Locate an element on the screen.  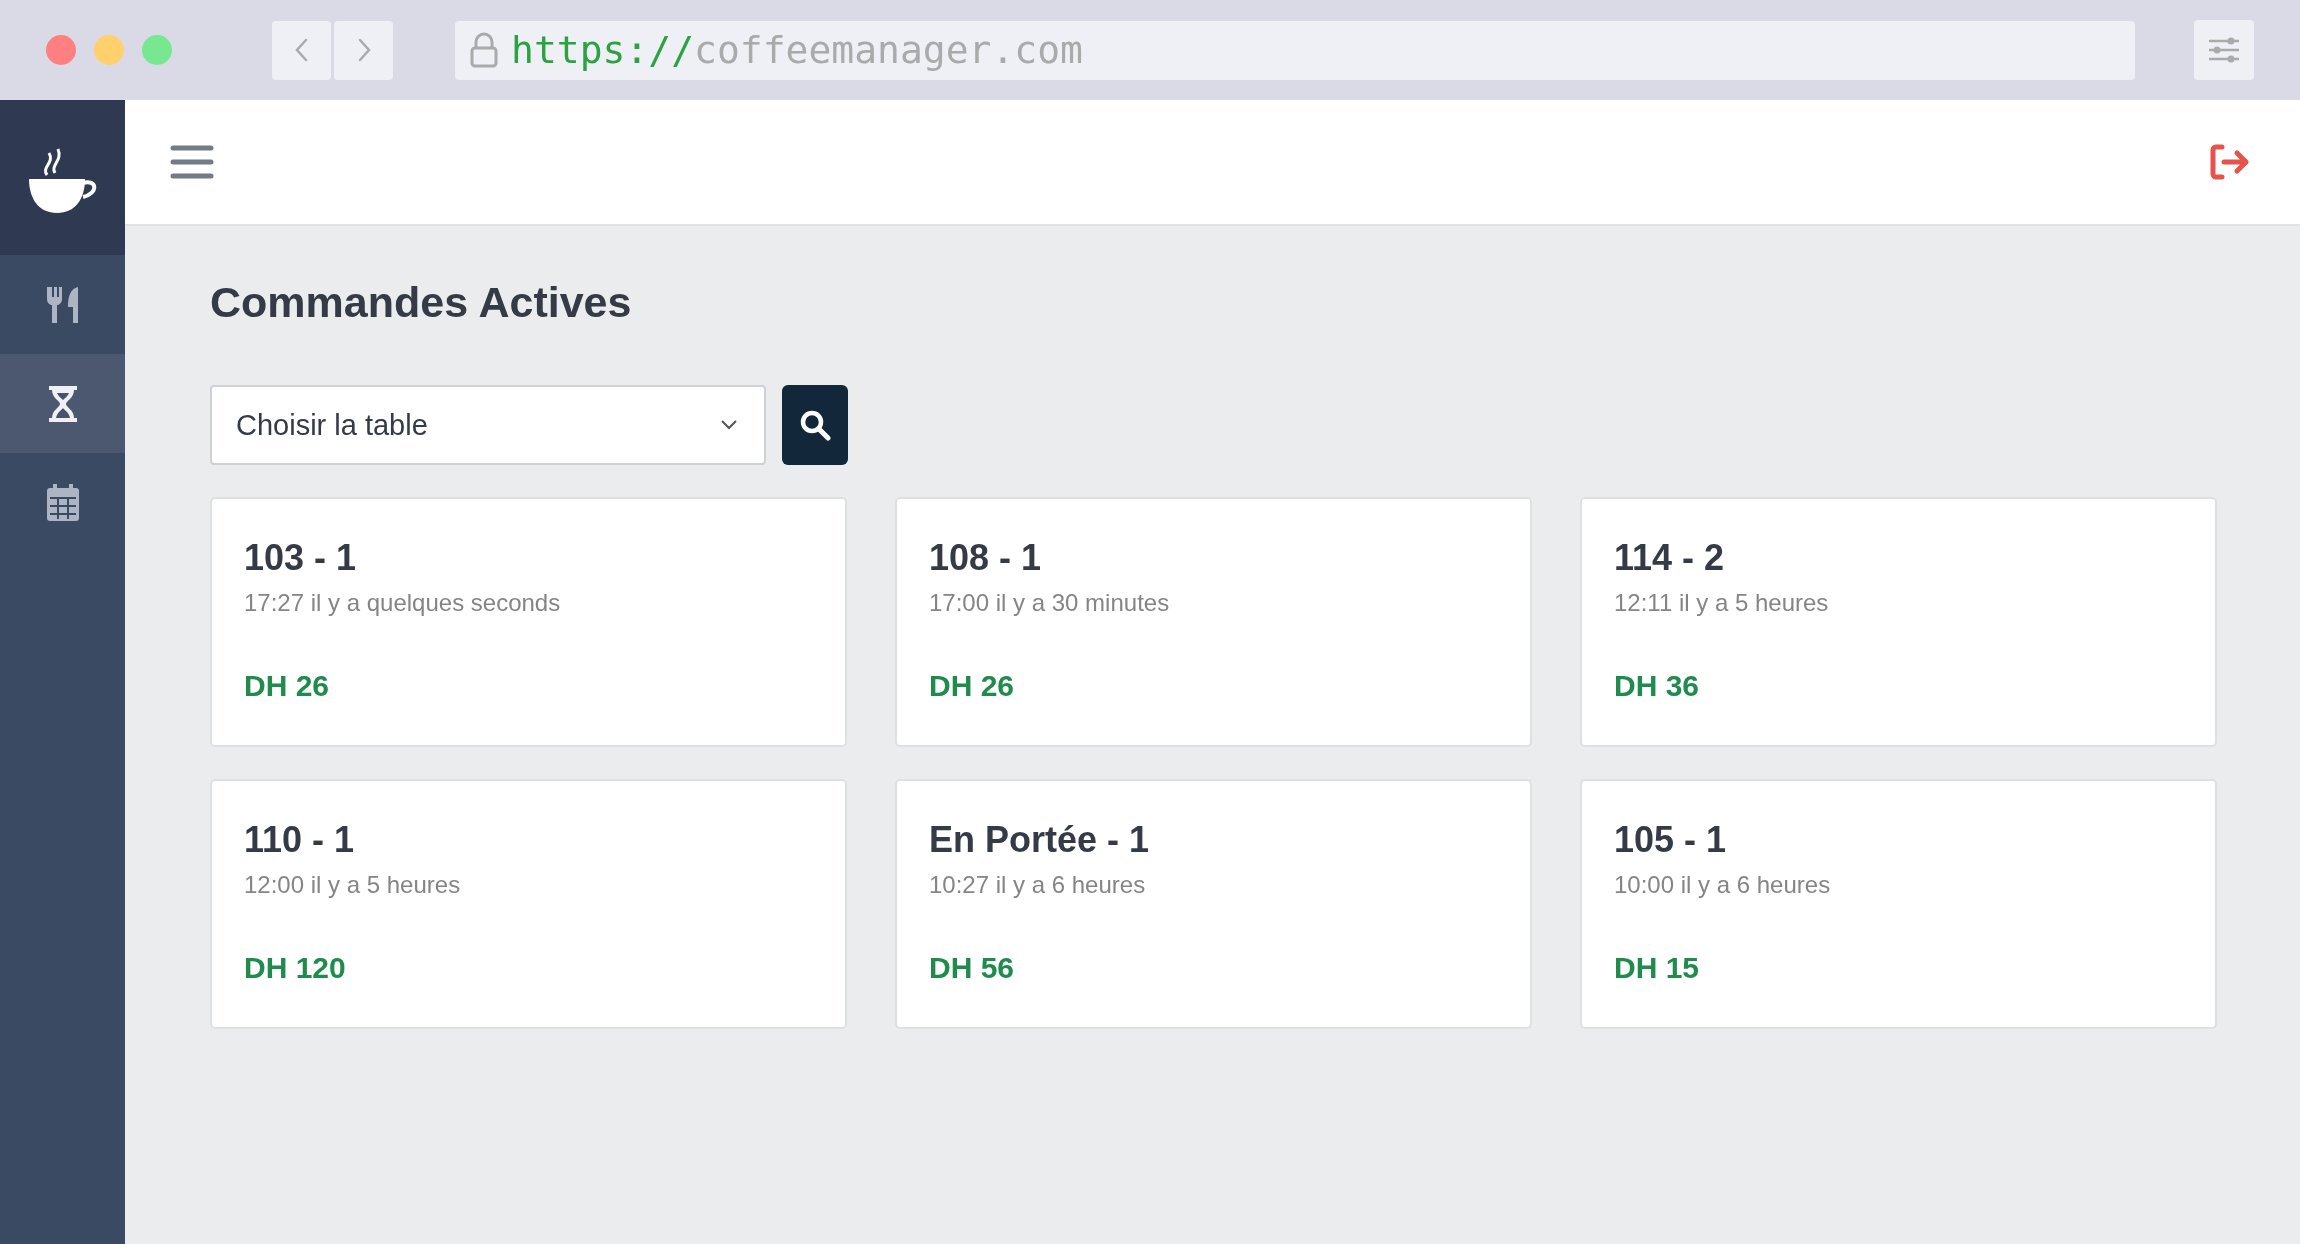
search-button is located at coordinates (815, 425).